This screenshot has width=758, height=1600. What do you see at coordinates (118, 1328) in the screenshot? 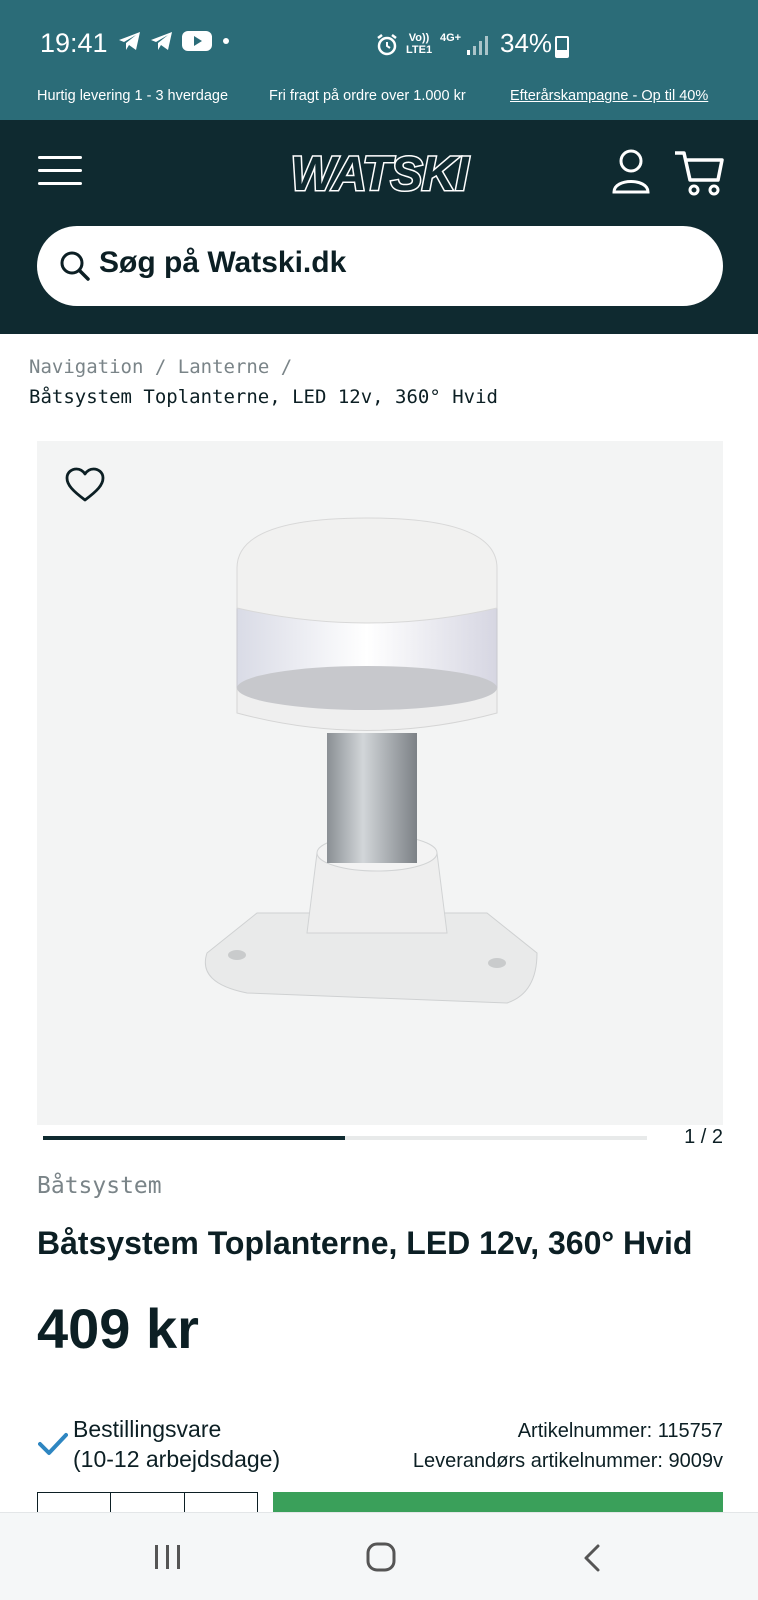
I see `product-price: 409 kr` at bounding box center [118, 1328].